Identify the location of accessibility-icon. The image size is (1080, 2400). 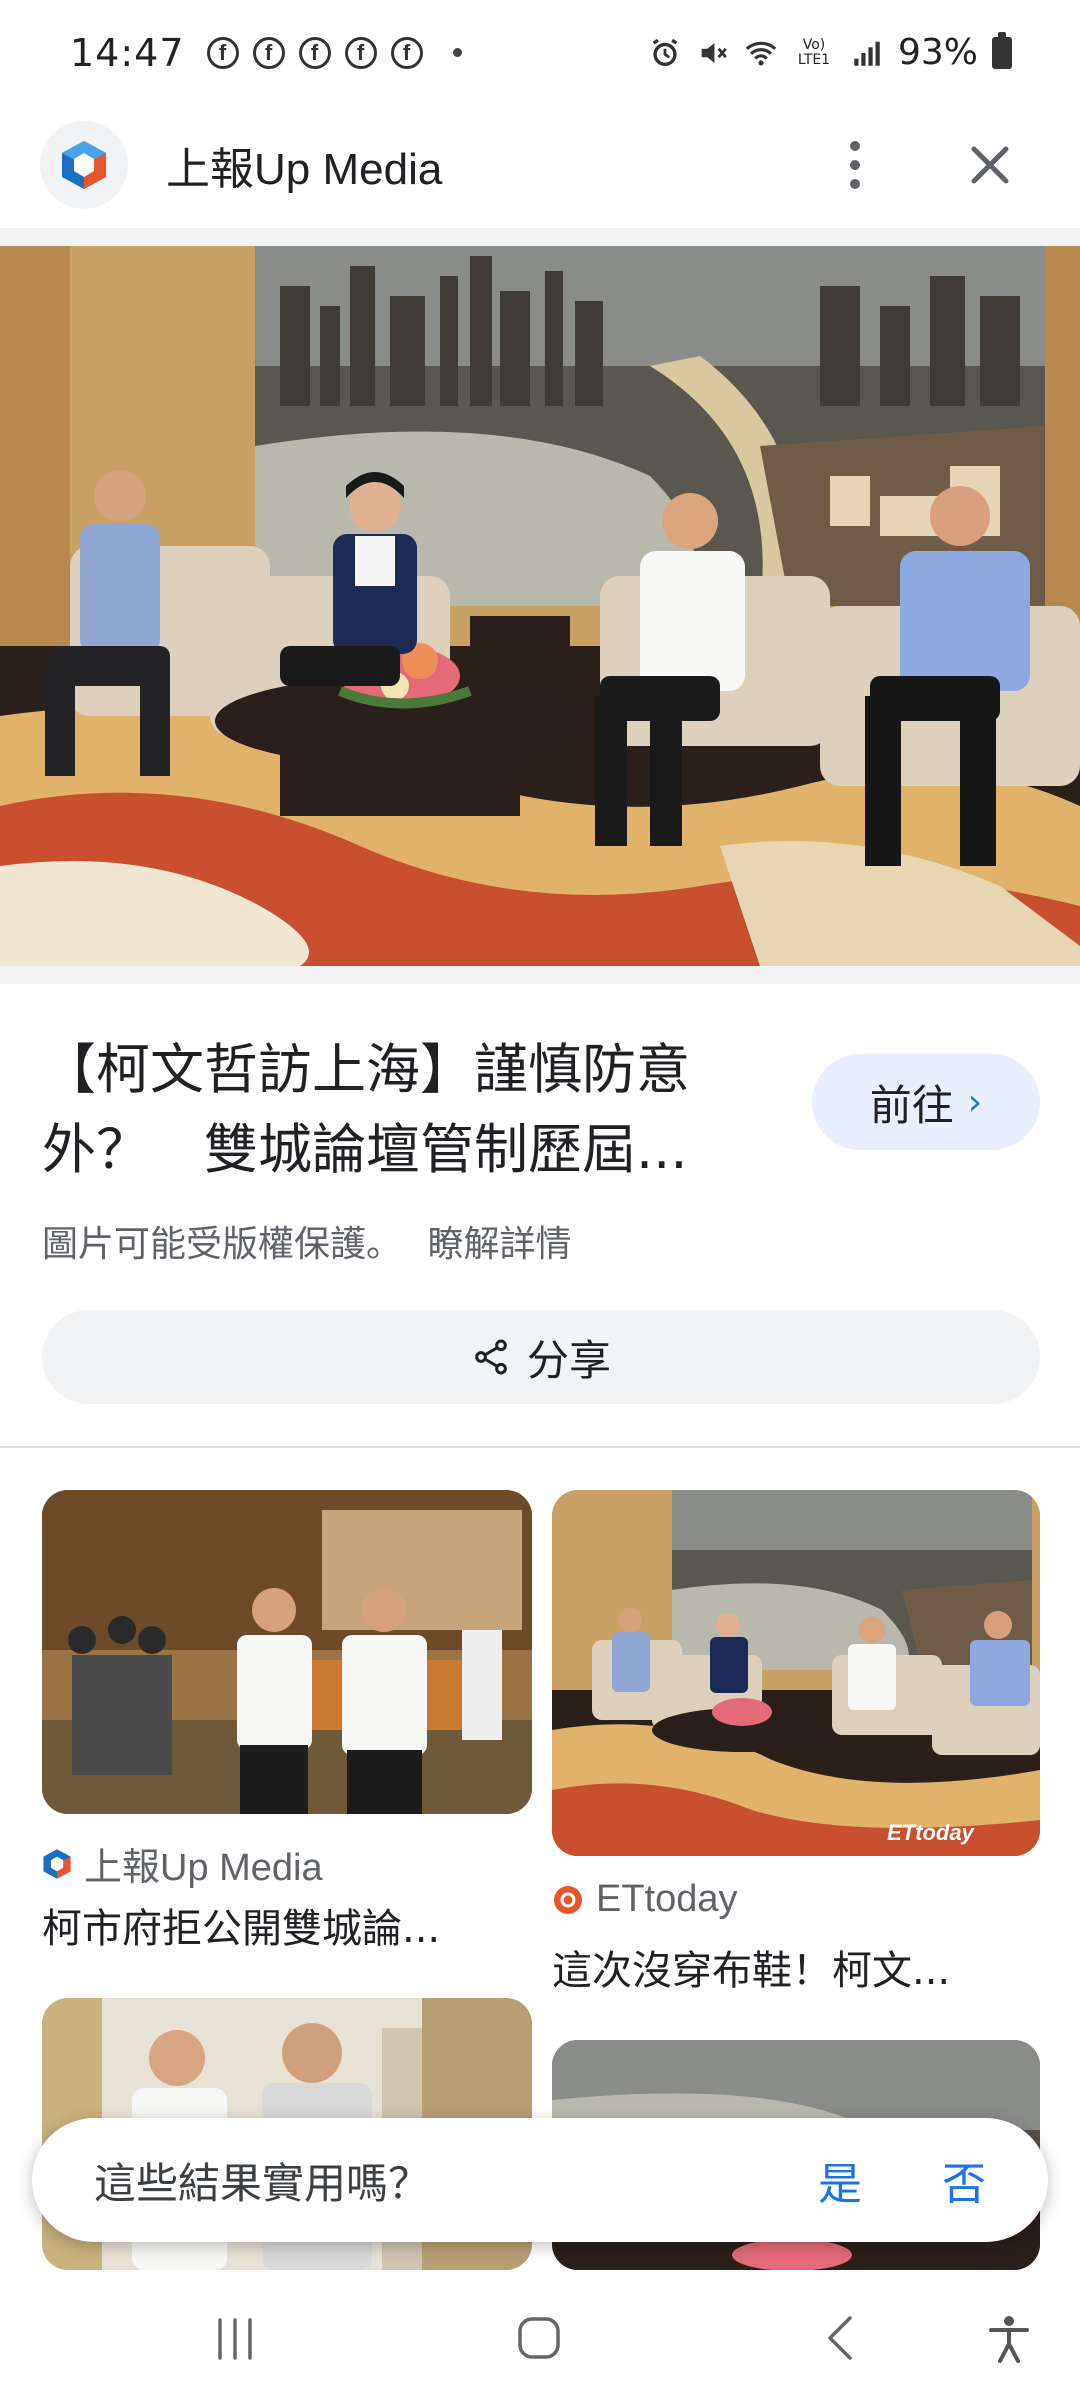
(1009, 2339).